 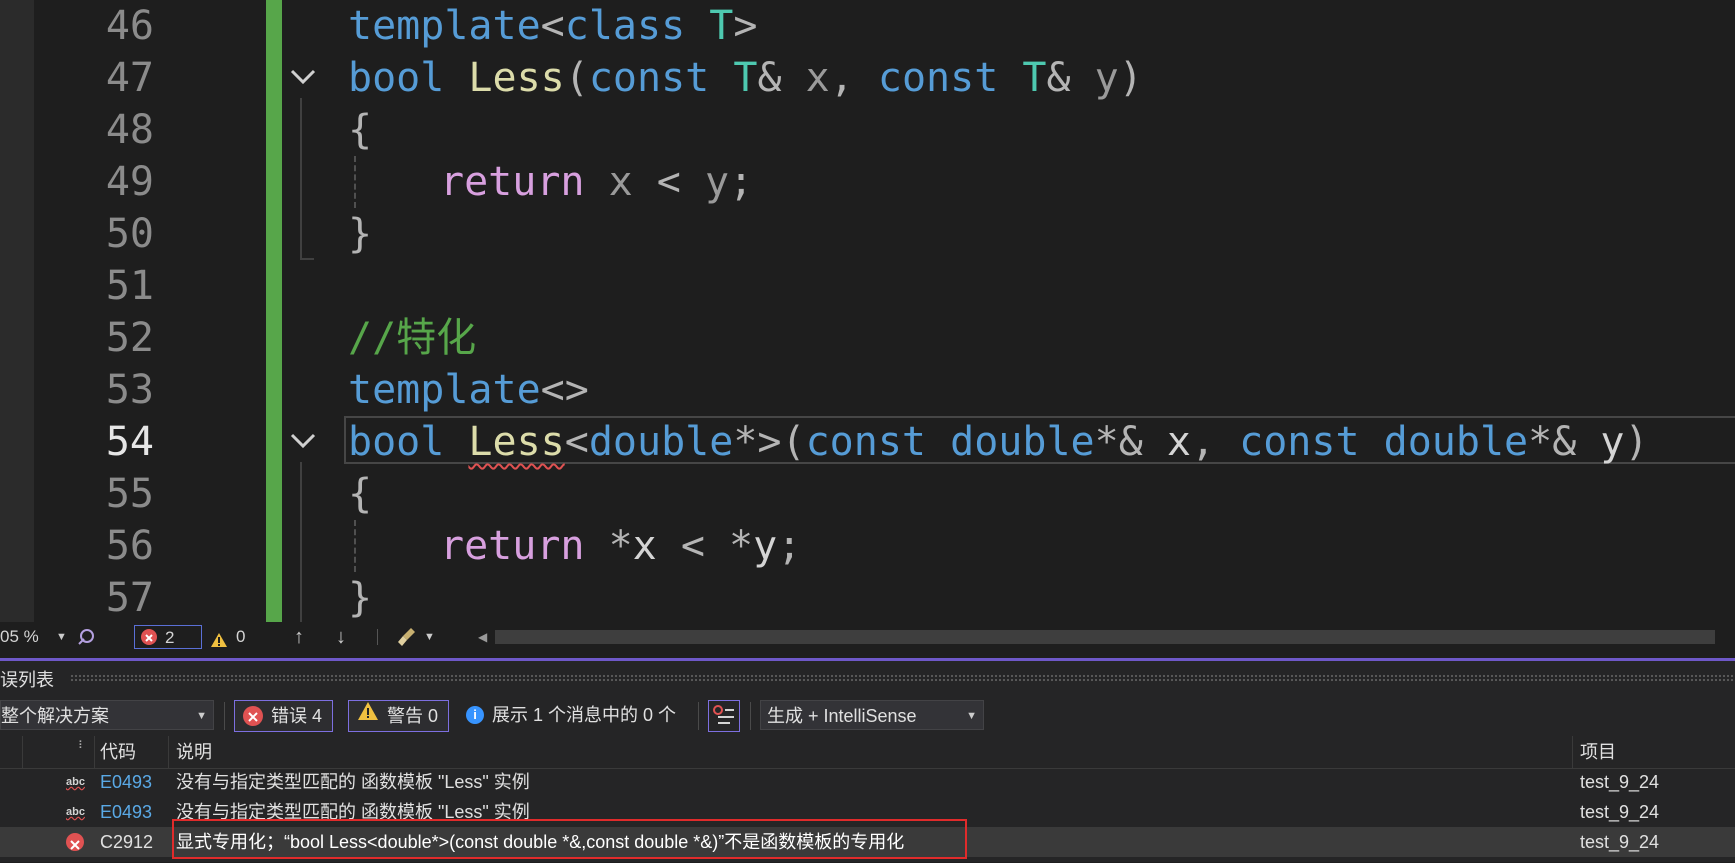 What do you see at coordinates (902, 678) in the screenshot?
I see `panel-drag-grip` at bounding box center [902, 678].